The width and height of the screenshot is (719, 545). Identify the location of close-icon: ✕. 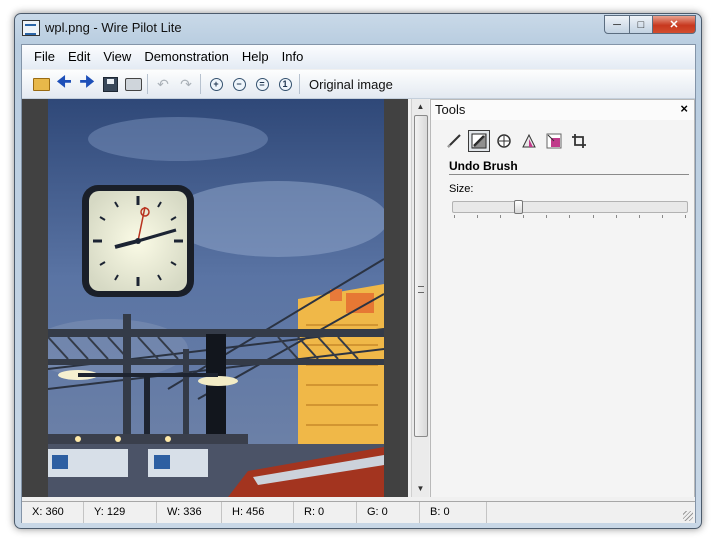
(674, 25).